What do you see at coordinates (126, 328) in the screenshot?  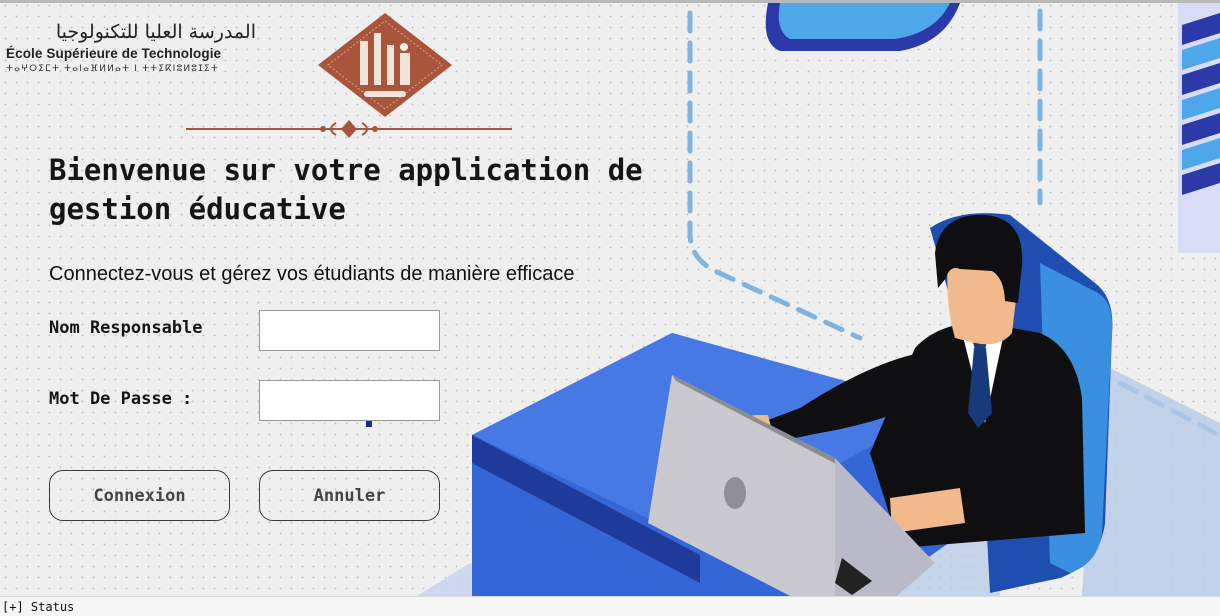 I see `username-label: Nom Responsable` at bounding box center [126, 328].